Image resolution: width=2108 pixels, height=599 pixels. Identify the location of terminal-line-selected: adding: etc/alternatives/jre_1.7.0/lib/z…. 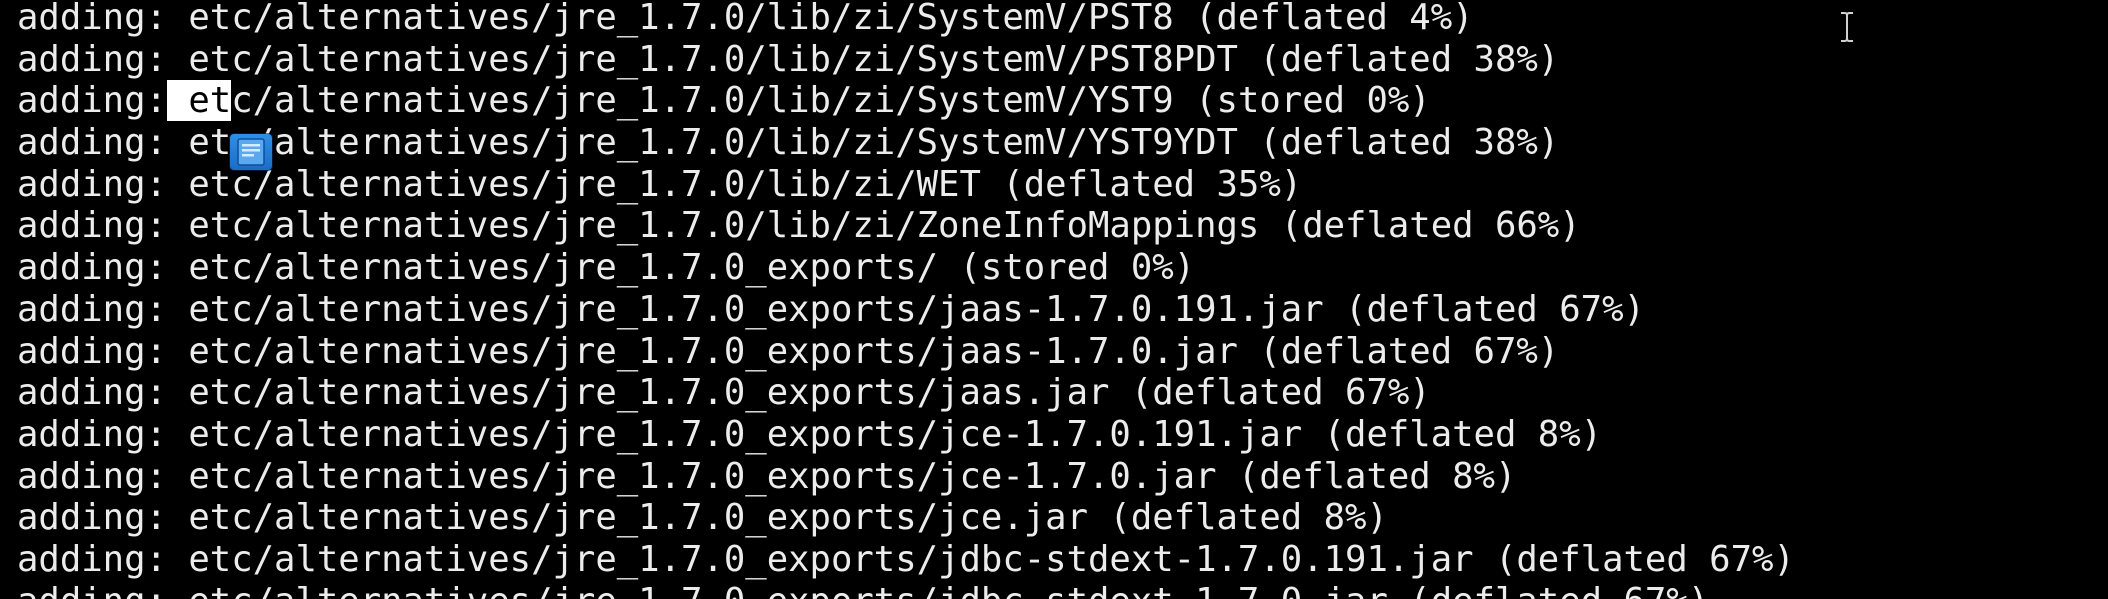
(906, 101).